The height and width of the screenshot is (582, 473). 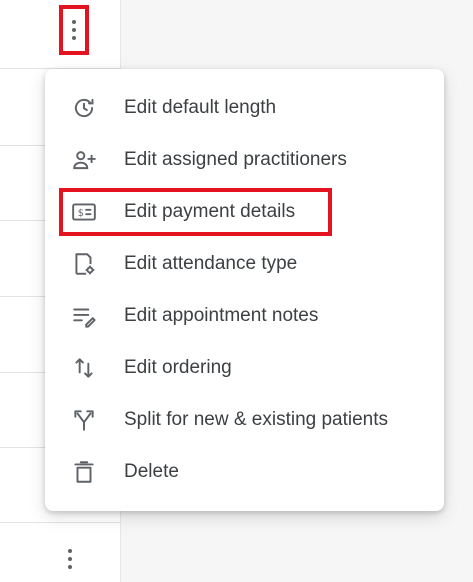 I want to click on menu-item-delete: Delete, so click(x=244, y=472).